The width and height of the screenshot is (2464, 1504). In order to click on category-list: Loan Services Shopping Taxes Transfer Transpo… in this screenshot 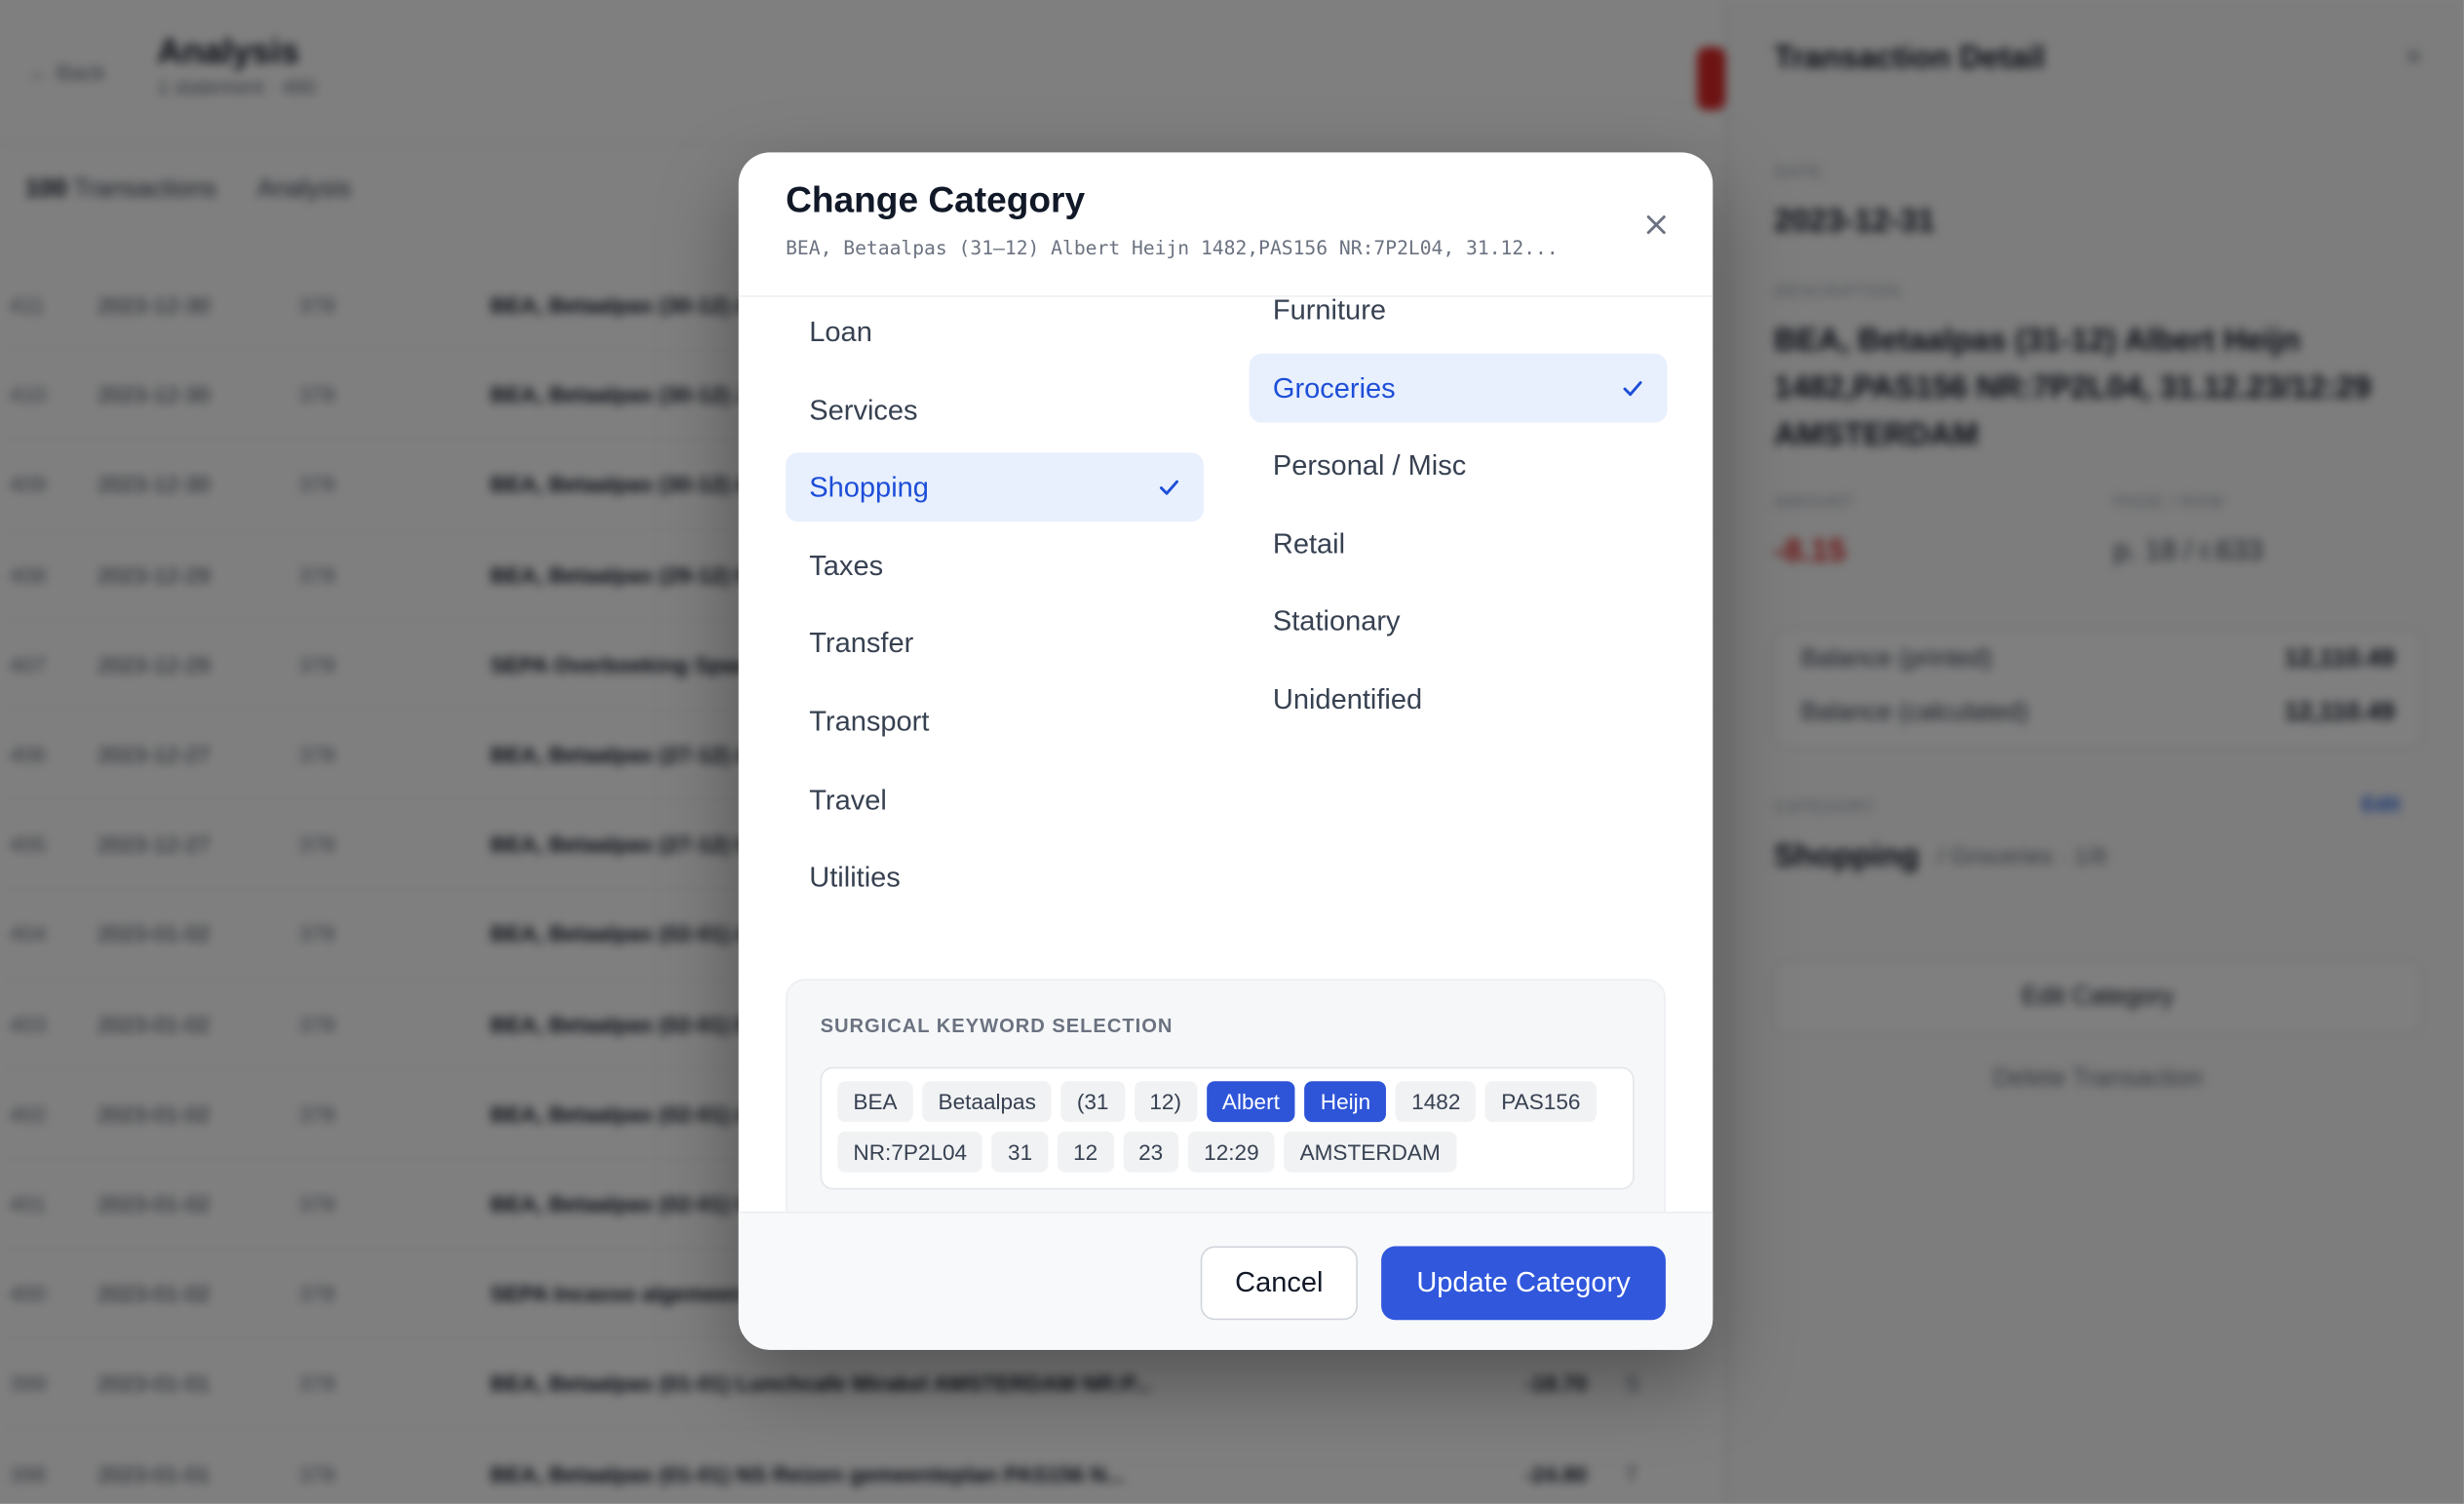, I will do `click(995, 609)`.